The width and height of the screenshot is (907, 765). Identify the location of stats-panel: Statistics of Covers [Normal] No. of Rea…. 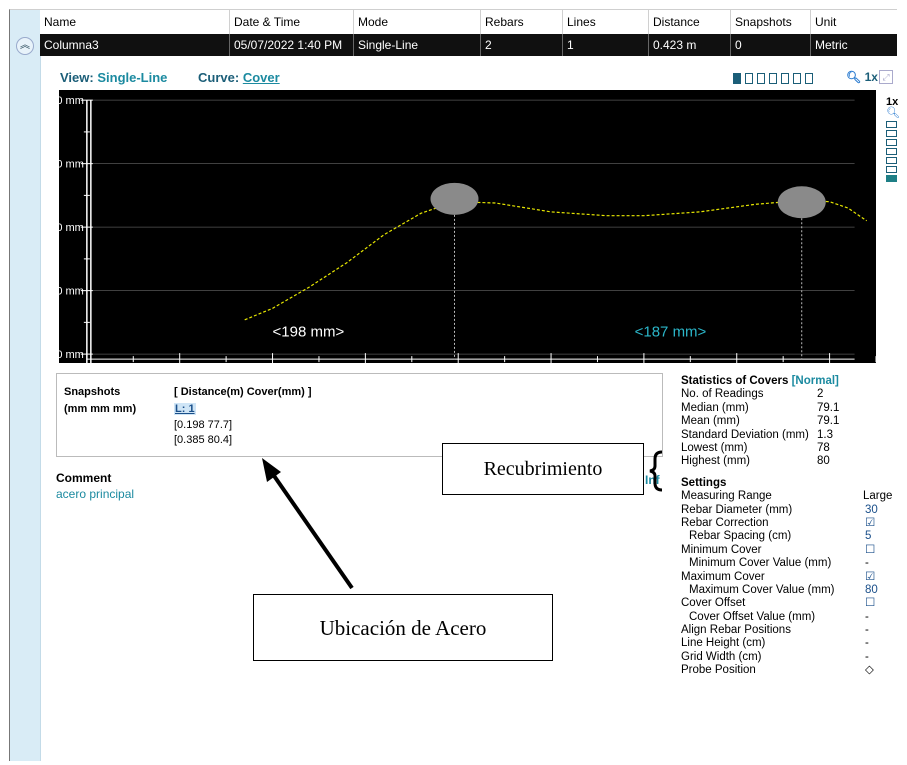
(791, 526).